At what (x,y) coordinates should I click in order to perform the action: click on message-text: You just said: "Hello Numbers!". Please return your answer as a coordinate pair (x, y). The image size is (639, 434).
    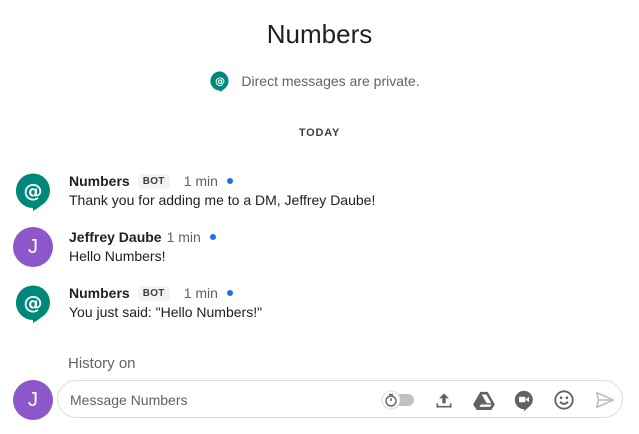
    Looking at the image, I should click on (166, 312).